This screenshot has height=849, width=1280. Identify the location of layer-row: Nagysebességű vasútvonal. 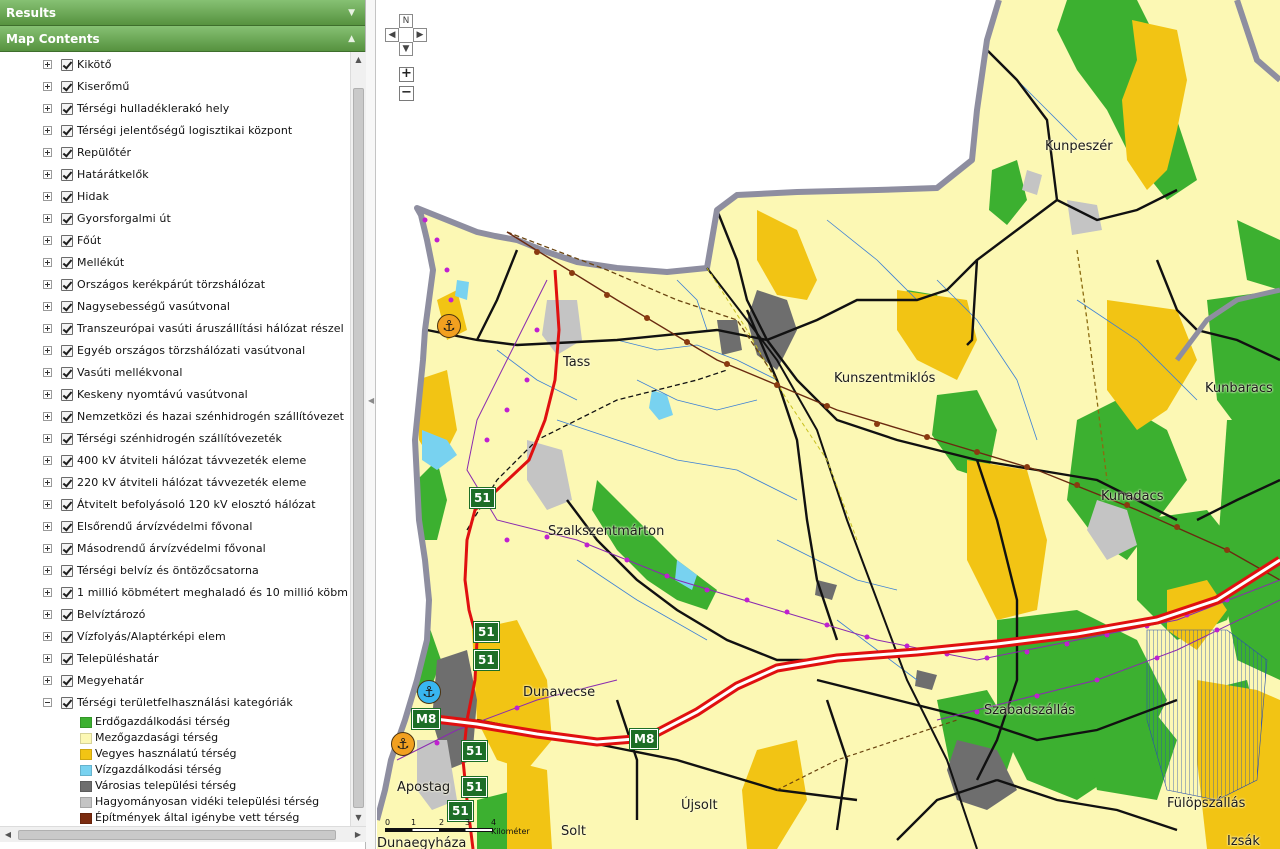
(175, 307).